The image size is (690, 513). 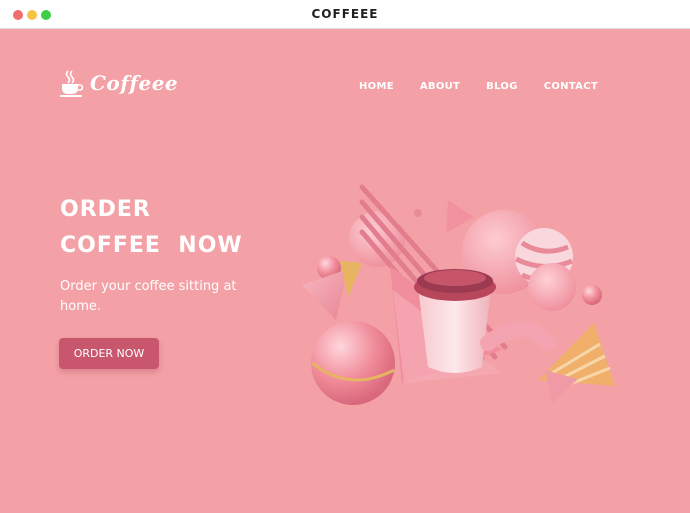 I want to click on window-titlebar: COFFEEE, so click(x=345, y=14).